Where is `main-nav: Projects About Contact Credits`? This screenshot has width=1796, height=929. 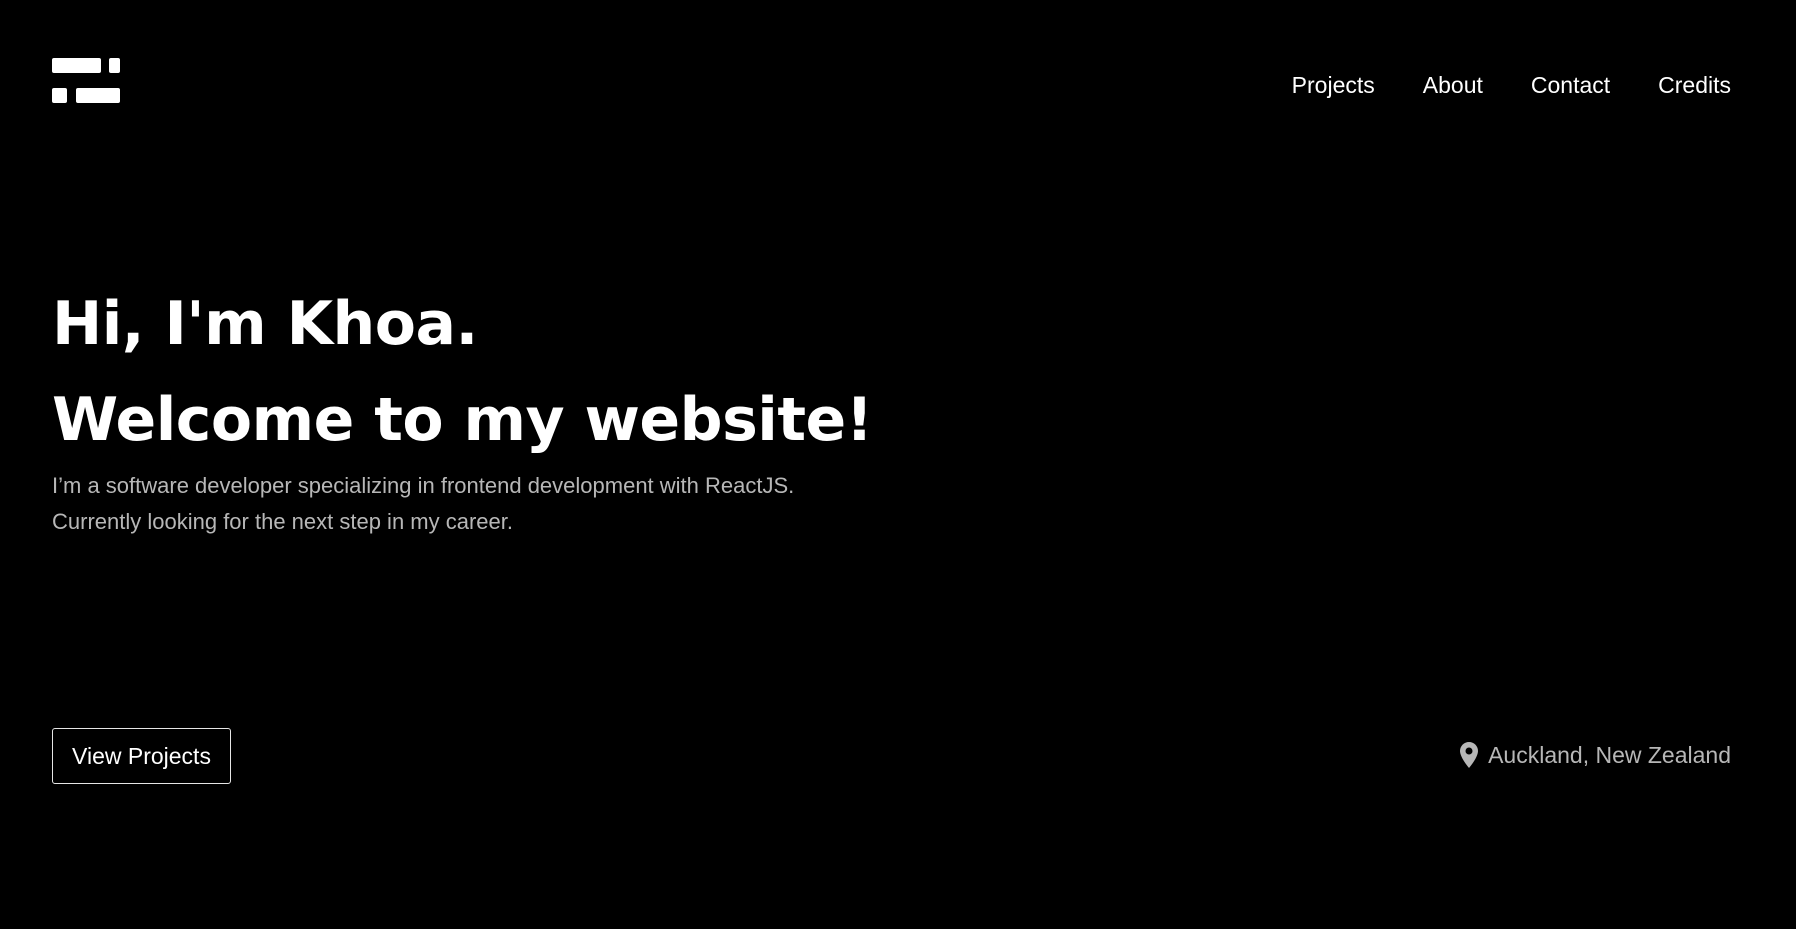 main-nav: Projects About Contact Credits is located at coordinates (1511, 85).